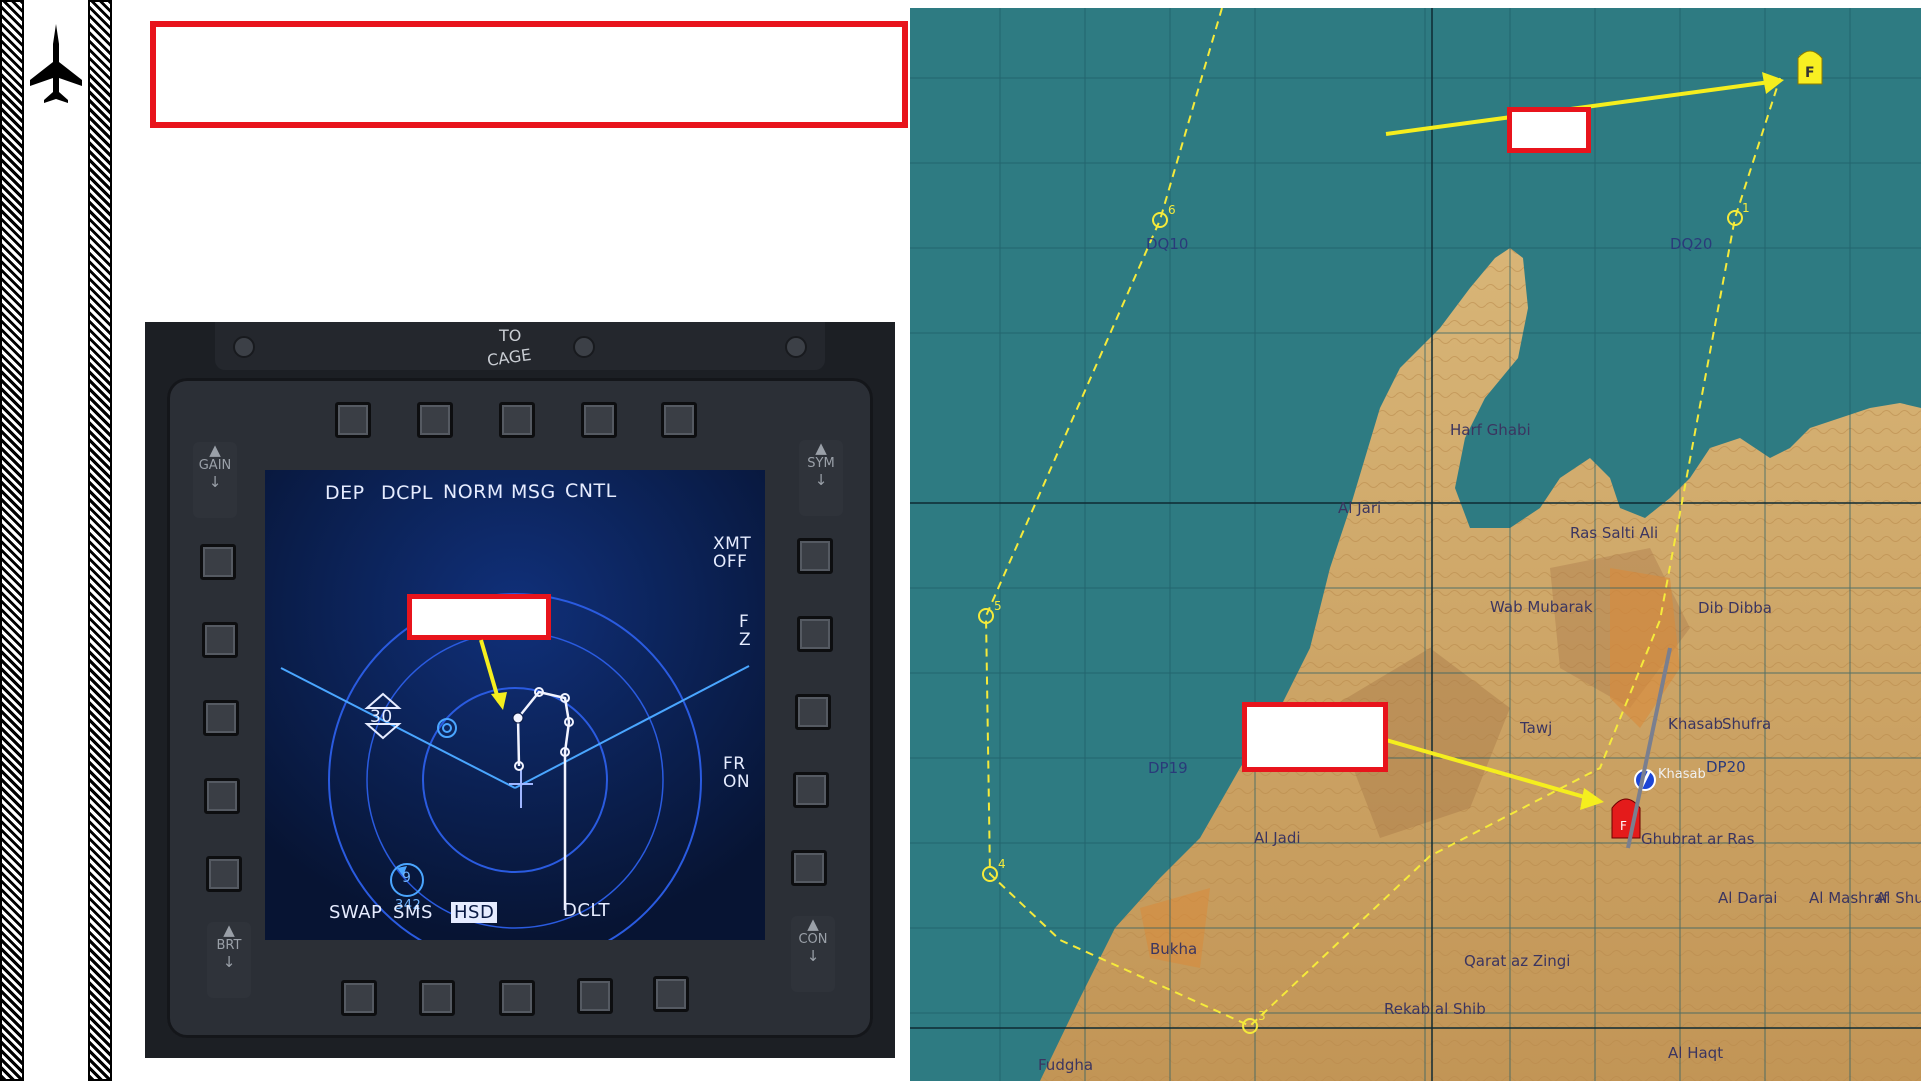 The width and height of the screenshot is (1921, 1081). Describe the element at coordinates (1541, 607) in the screenshot. I see `place-wab-mubarak: Wab Mubarak` at that location.